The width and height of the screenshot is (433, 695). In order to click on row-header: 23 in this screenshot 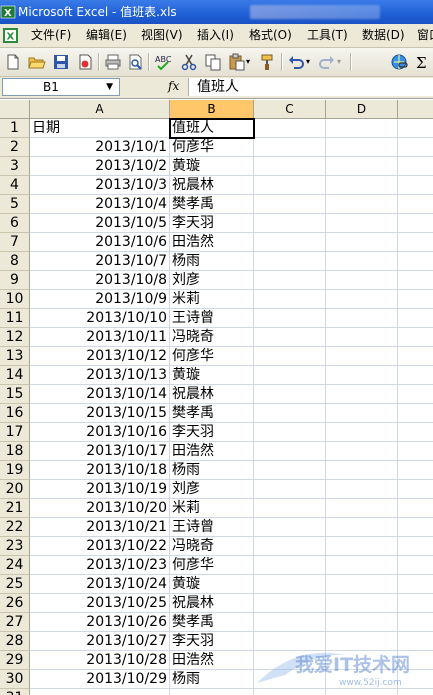, I will do `click(15, 546)`.